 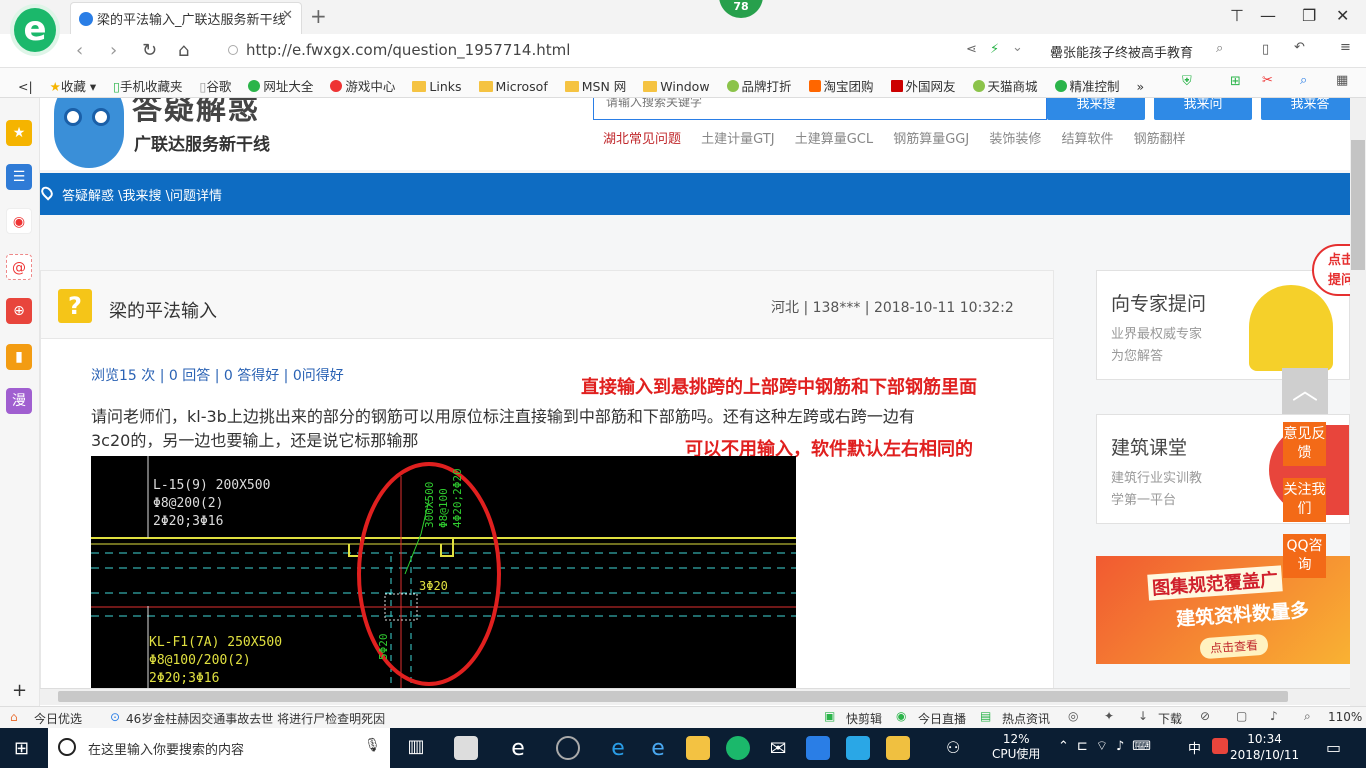 What do you see at coordinates (142, 196) in the screenshot?
I see `breadcrumb-text: 答疑解惑 \我来搜 \问题详情` at bounding box center [142, 196].